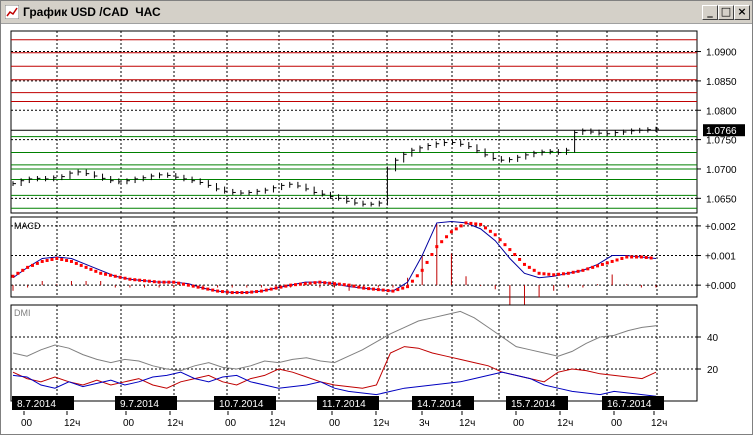  What do you see at coordinates (139, 404) in the screenshot?
I see `date-label: 9.7.2014` at bounding box center [139, 404].